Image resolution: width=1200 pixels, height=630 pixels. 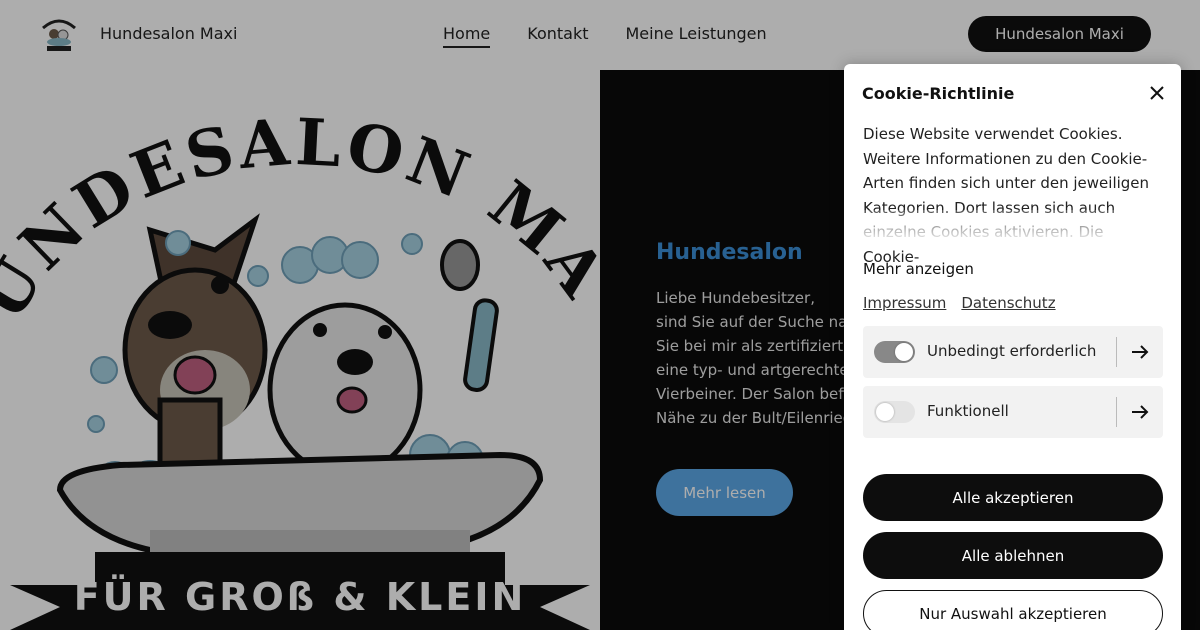 I want to click on legal-links: Impressum Datenschutz, so click(x=959, y=303).